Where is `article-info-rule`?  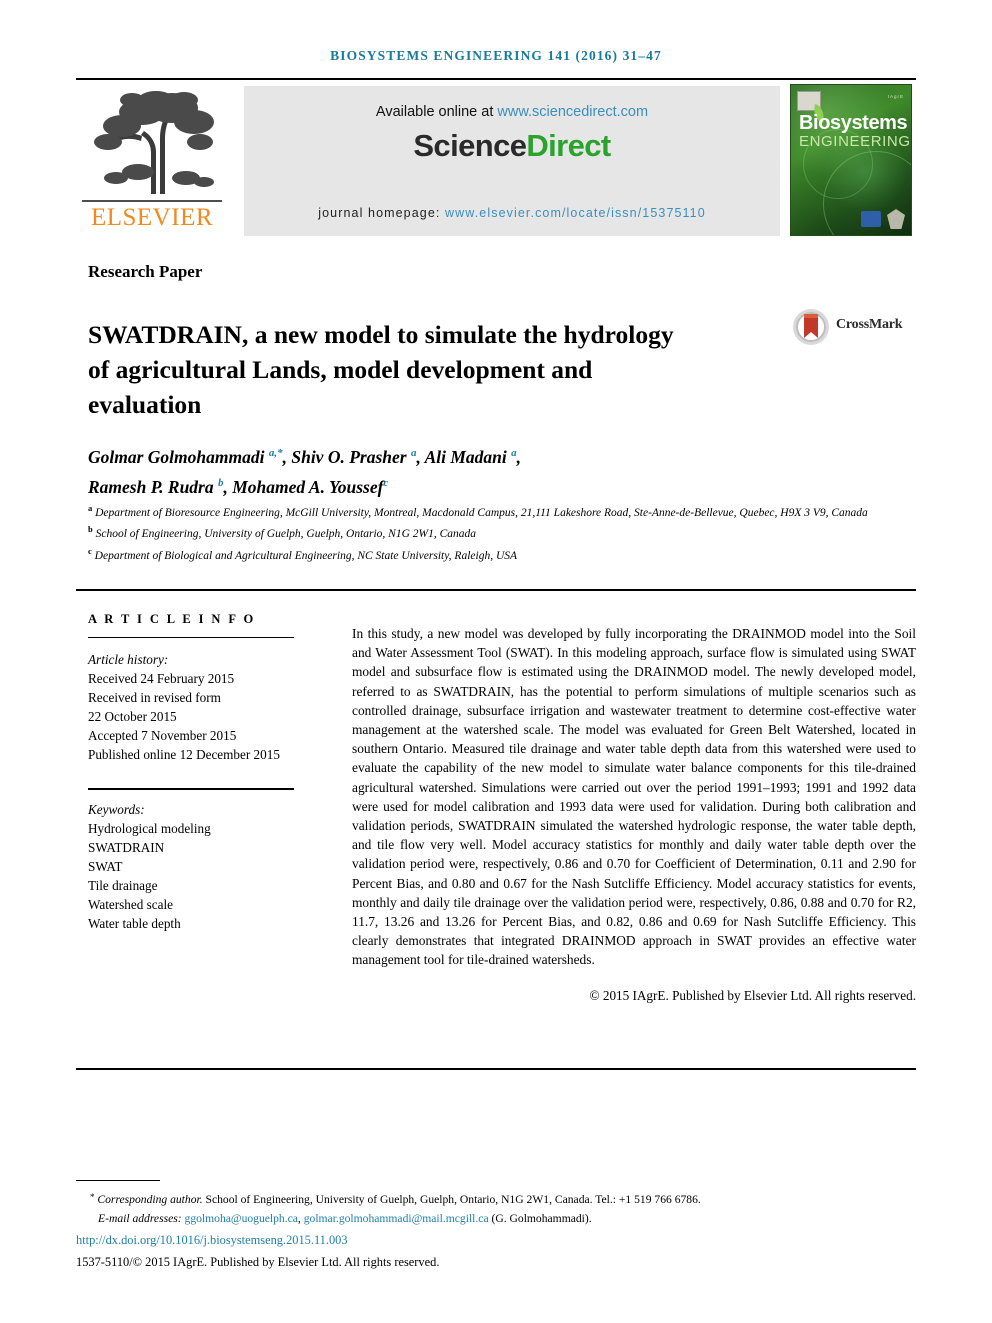
article-info-rule is located at coordinates (191, 638).